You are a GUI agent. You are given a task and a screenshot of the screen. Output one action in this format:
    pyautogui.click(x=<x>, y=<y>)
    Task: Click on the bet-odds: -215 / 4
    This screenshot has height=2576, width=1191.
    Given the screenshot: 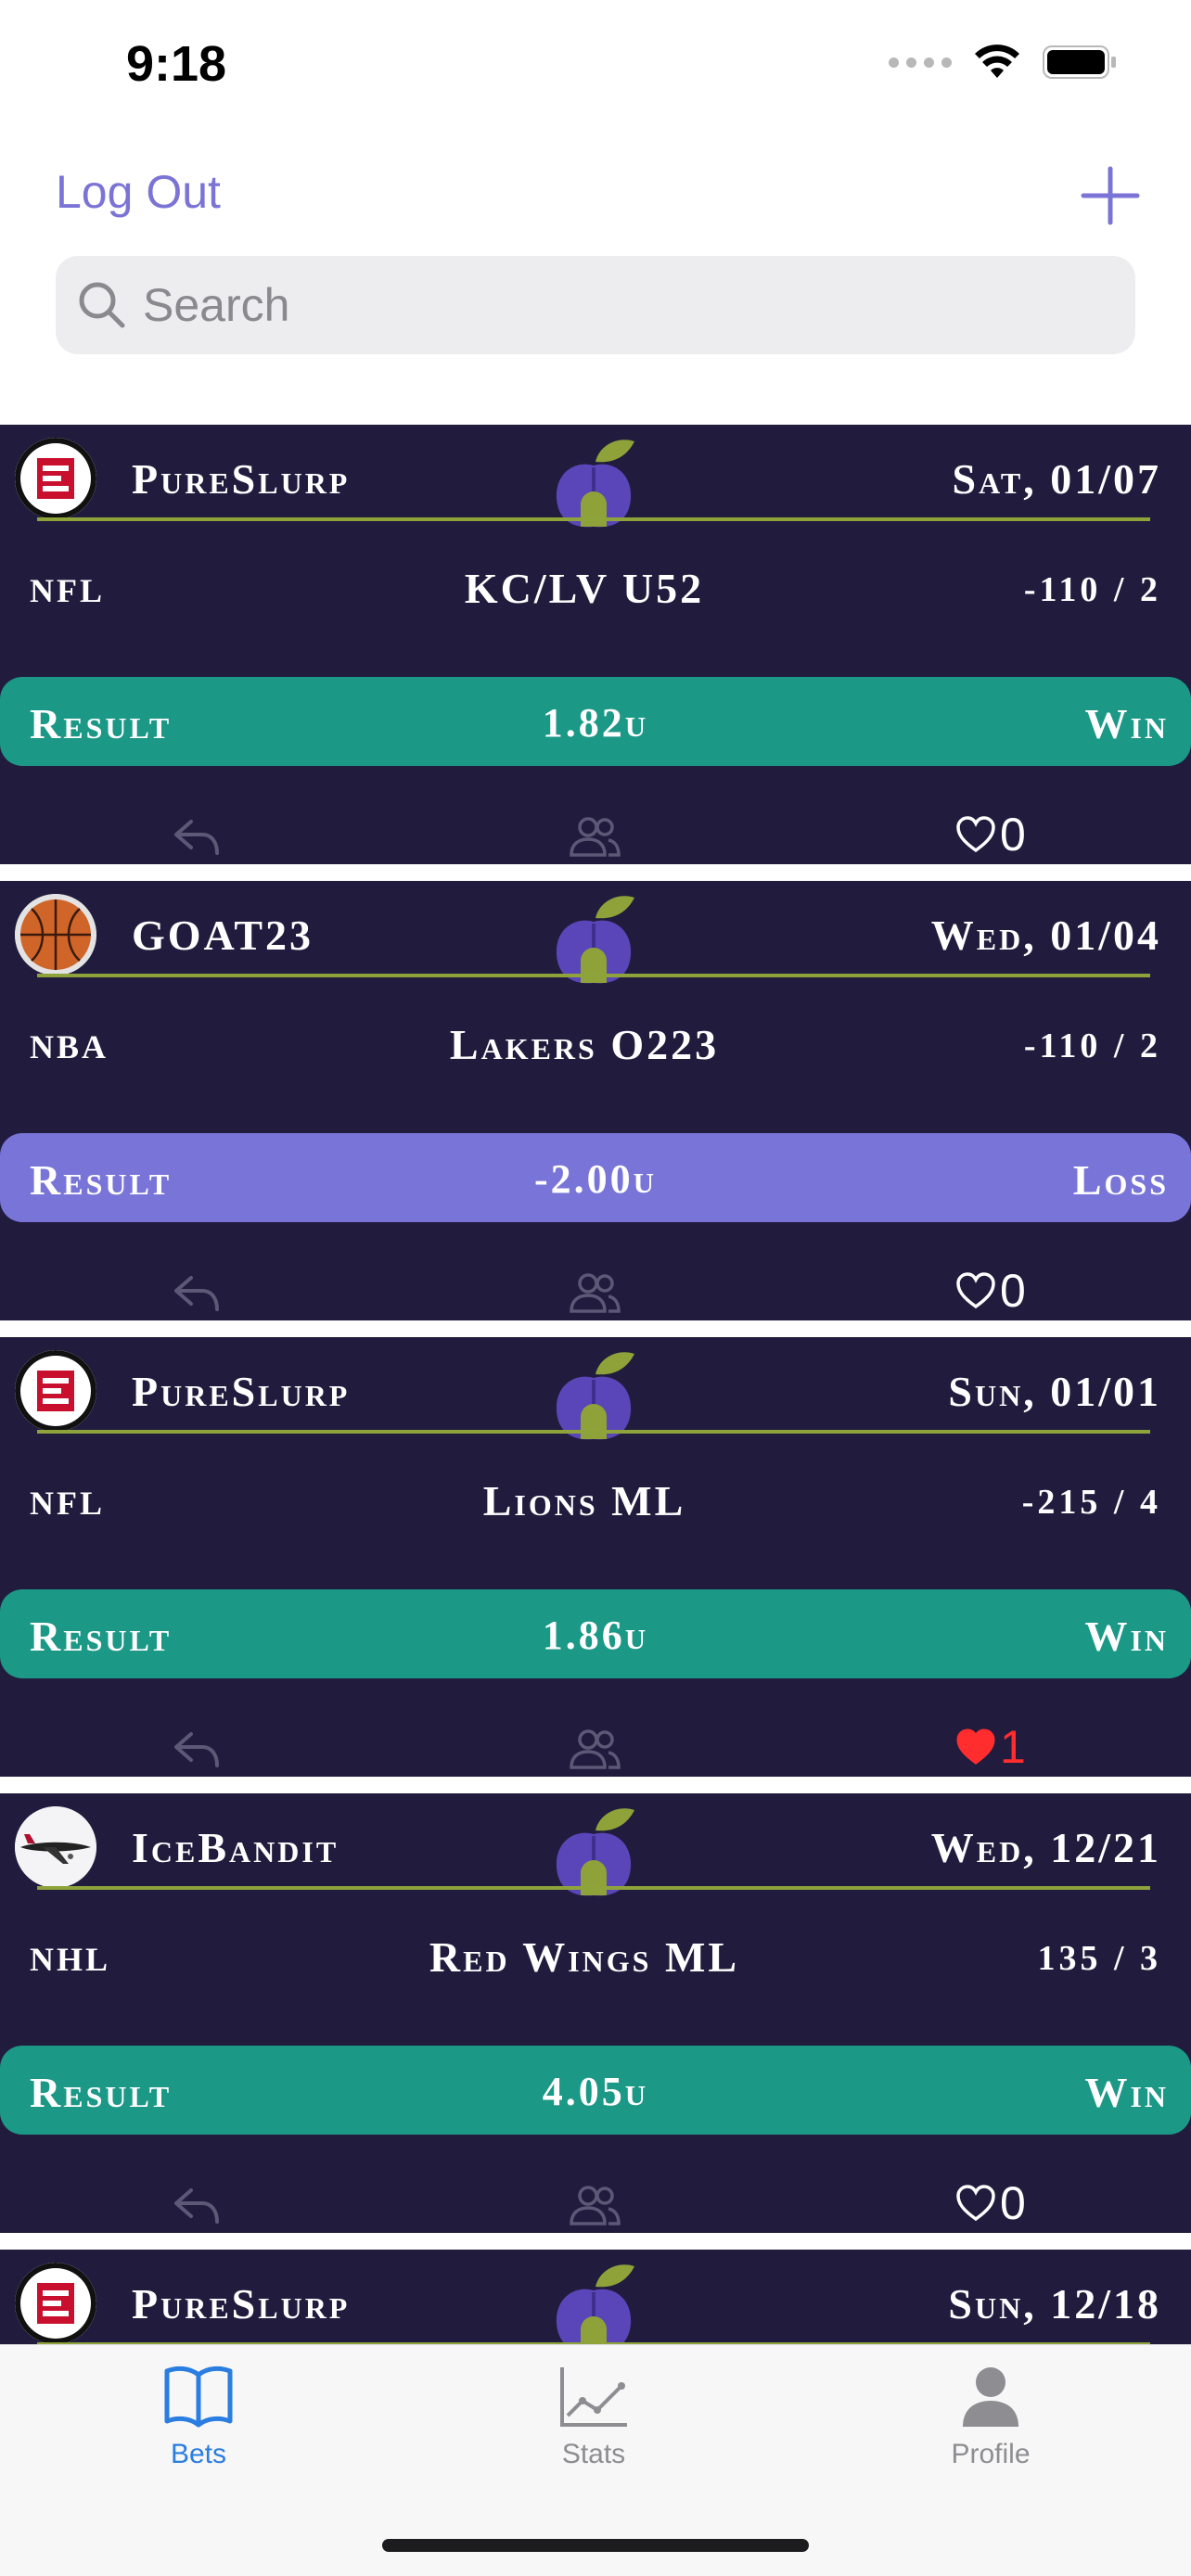 What is the action you would take?
    pyautogui.click(x=1091, y=1502)
    